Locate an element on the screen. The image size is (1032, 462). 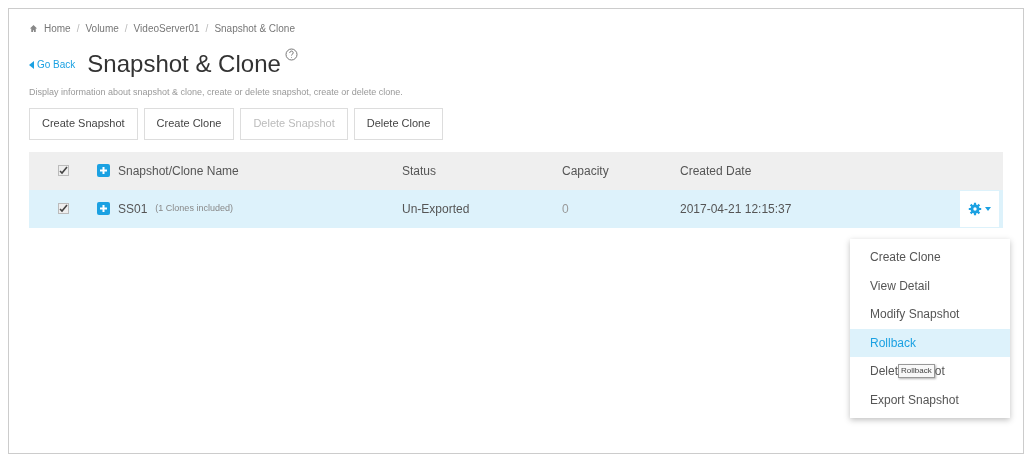
settings-menu-button is located at coordinates (979, 208).